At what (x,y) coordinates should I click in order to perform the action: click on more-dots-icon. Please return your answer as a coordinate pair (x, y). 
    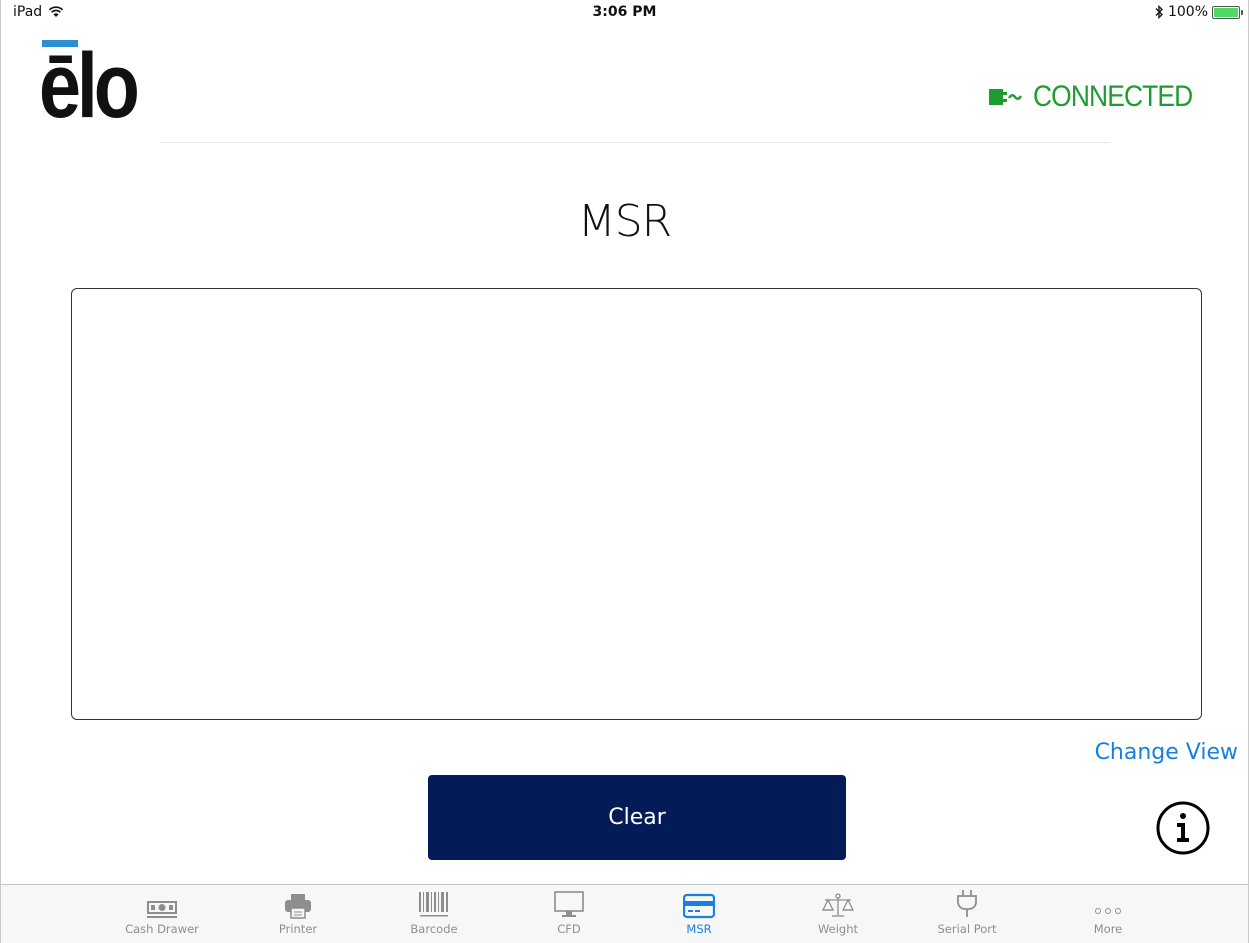
    Looking at the image, I should click on (1108, 911).